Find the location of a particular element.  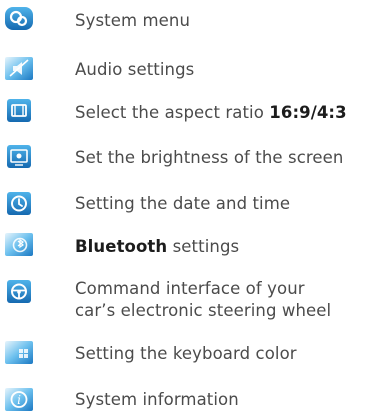

label-text: settings is located at coordinates (203, 246).